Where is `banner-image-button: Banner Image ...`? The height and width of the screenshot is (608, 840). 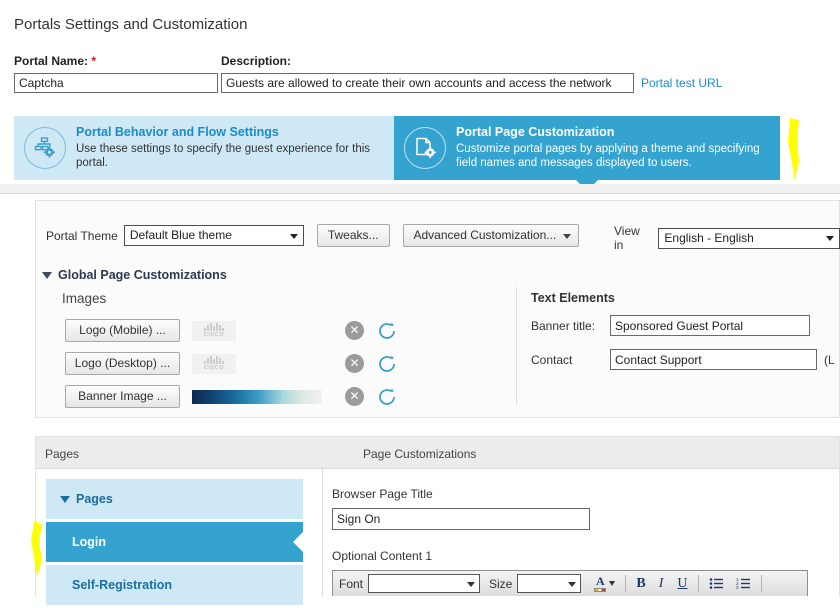 banner-image-button: Banner Image ... is located at coordinates (122, 396).